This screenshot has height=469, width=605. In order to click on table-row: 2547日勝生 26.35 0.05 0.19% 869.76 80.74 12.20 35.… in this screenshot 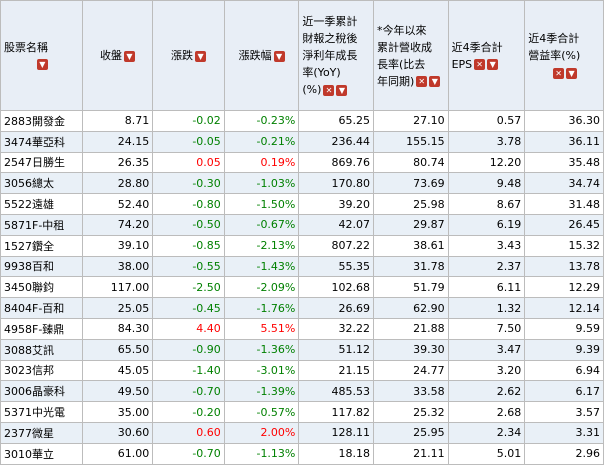, I will do `click(302, 162)`.